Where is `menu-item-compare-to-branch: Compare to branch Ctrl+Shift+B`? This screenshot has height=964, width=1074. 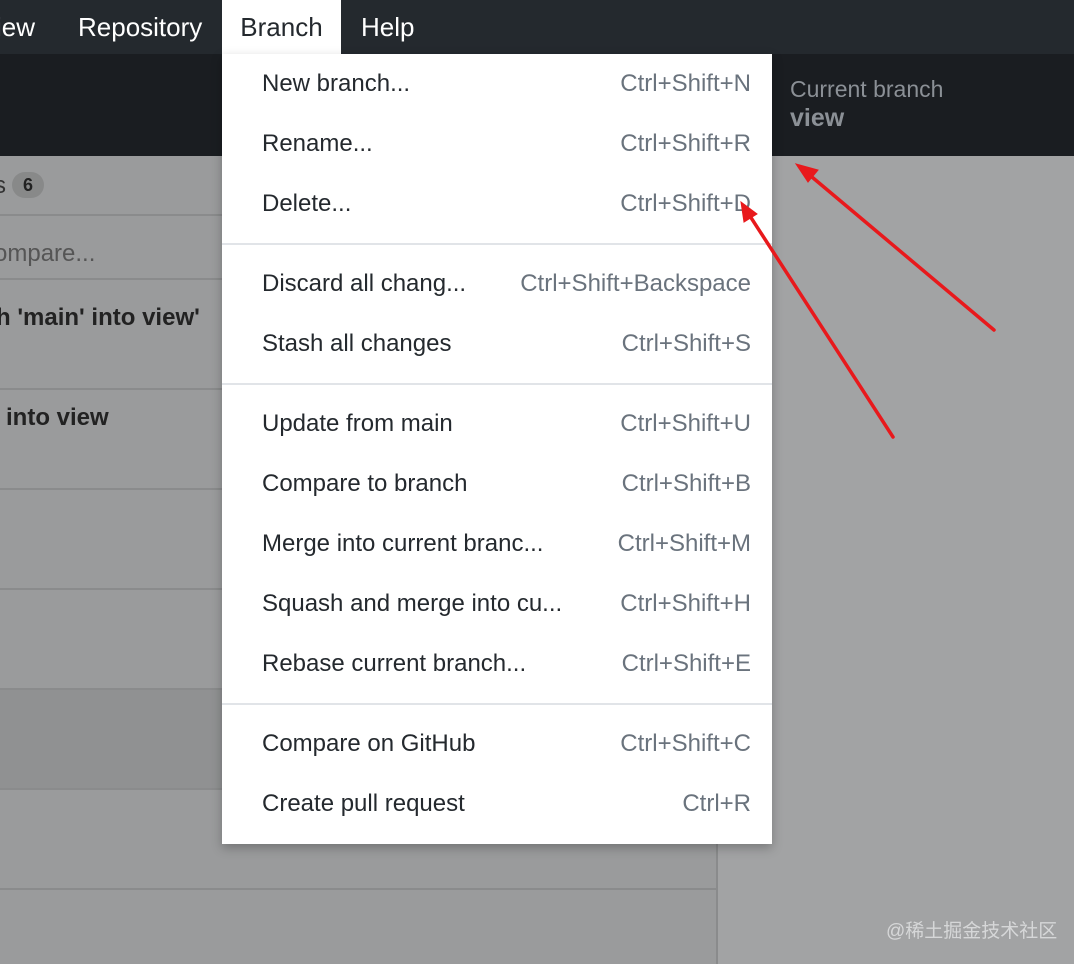
menu-item-compare-to-branch: Compare to branch Ctrl+Shift+B is located at coordinates (497, 484).